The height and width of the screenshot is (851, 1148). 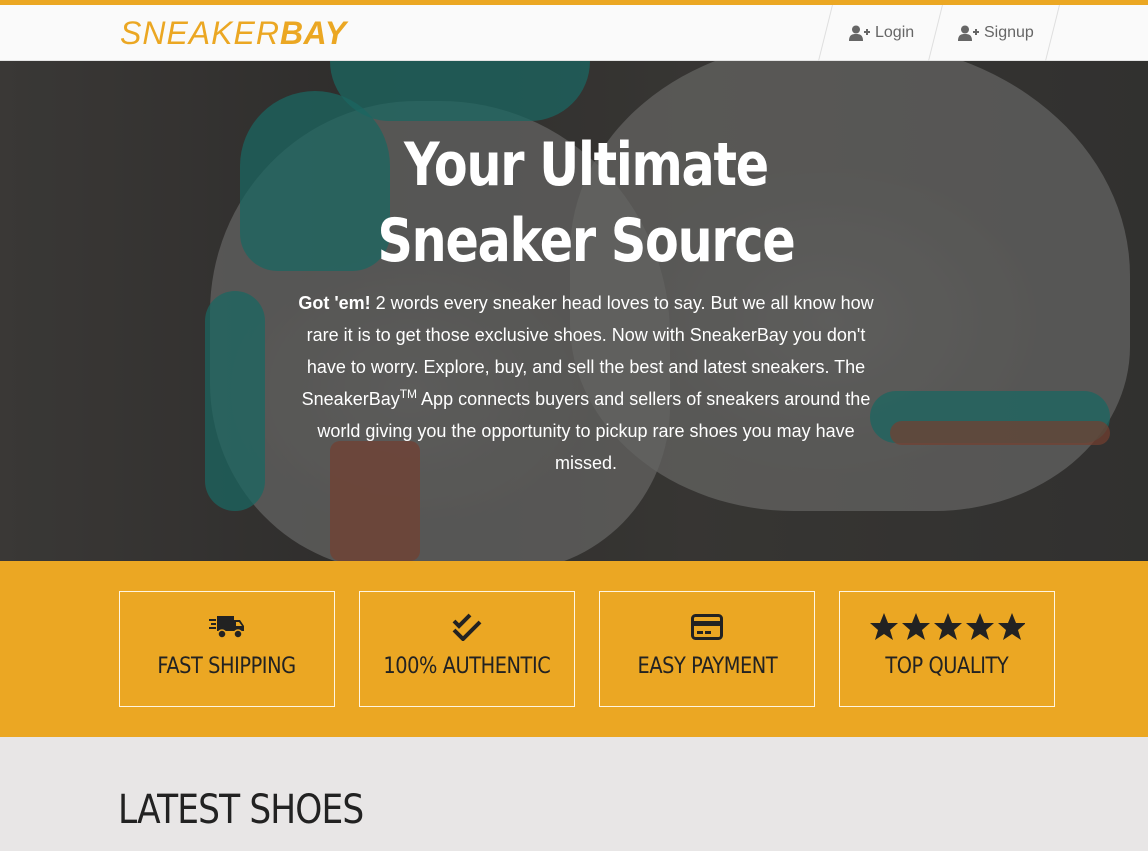 I want to click on feature-fast-shipping: FAST SHIPPING, so click(x=227, y=649).